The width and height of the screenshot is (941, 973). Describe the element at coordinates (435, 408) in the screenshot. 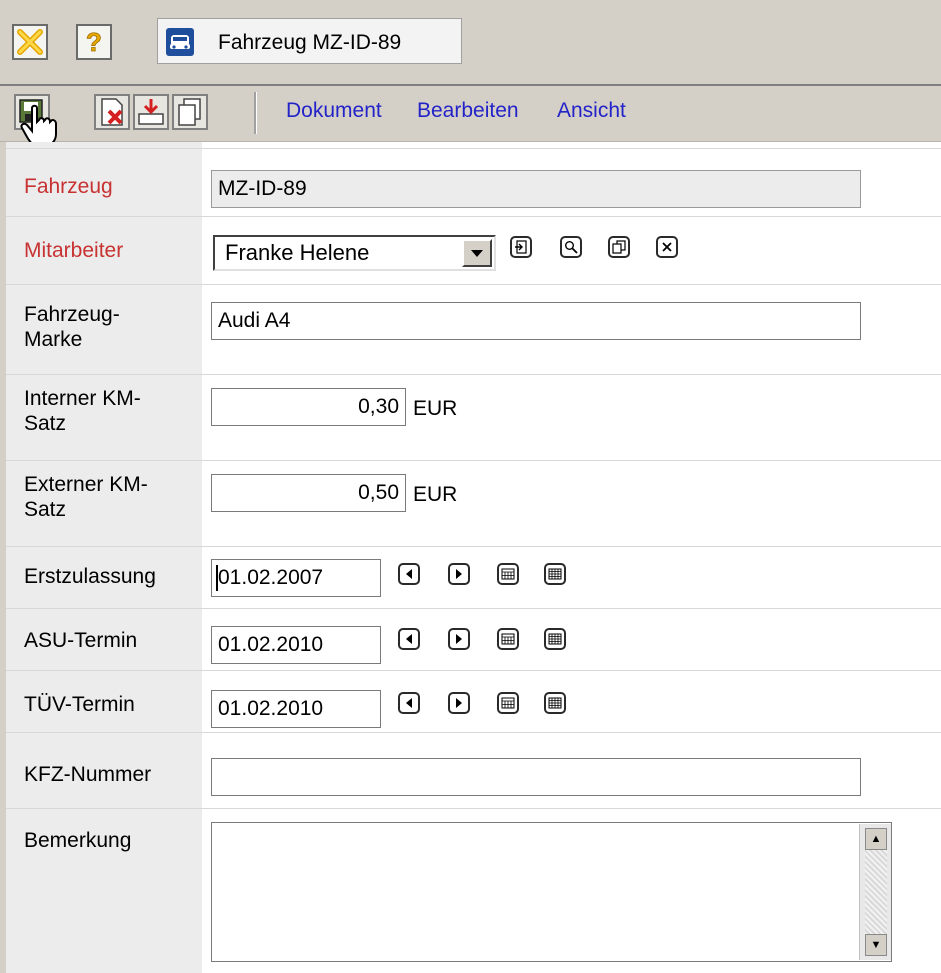

I see `interner-km-satz-unit: EUR` at that location.